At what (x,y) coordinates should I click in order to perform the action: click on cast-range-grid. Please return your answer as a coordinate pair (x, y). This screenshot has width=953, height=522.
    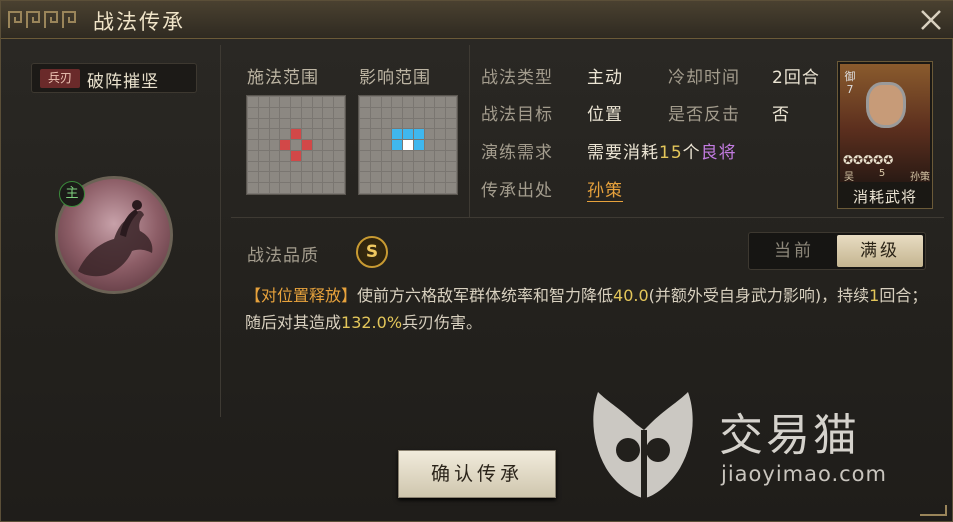
    Looking at the image, I should click on (296, 145).